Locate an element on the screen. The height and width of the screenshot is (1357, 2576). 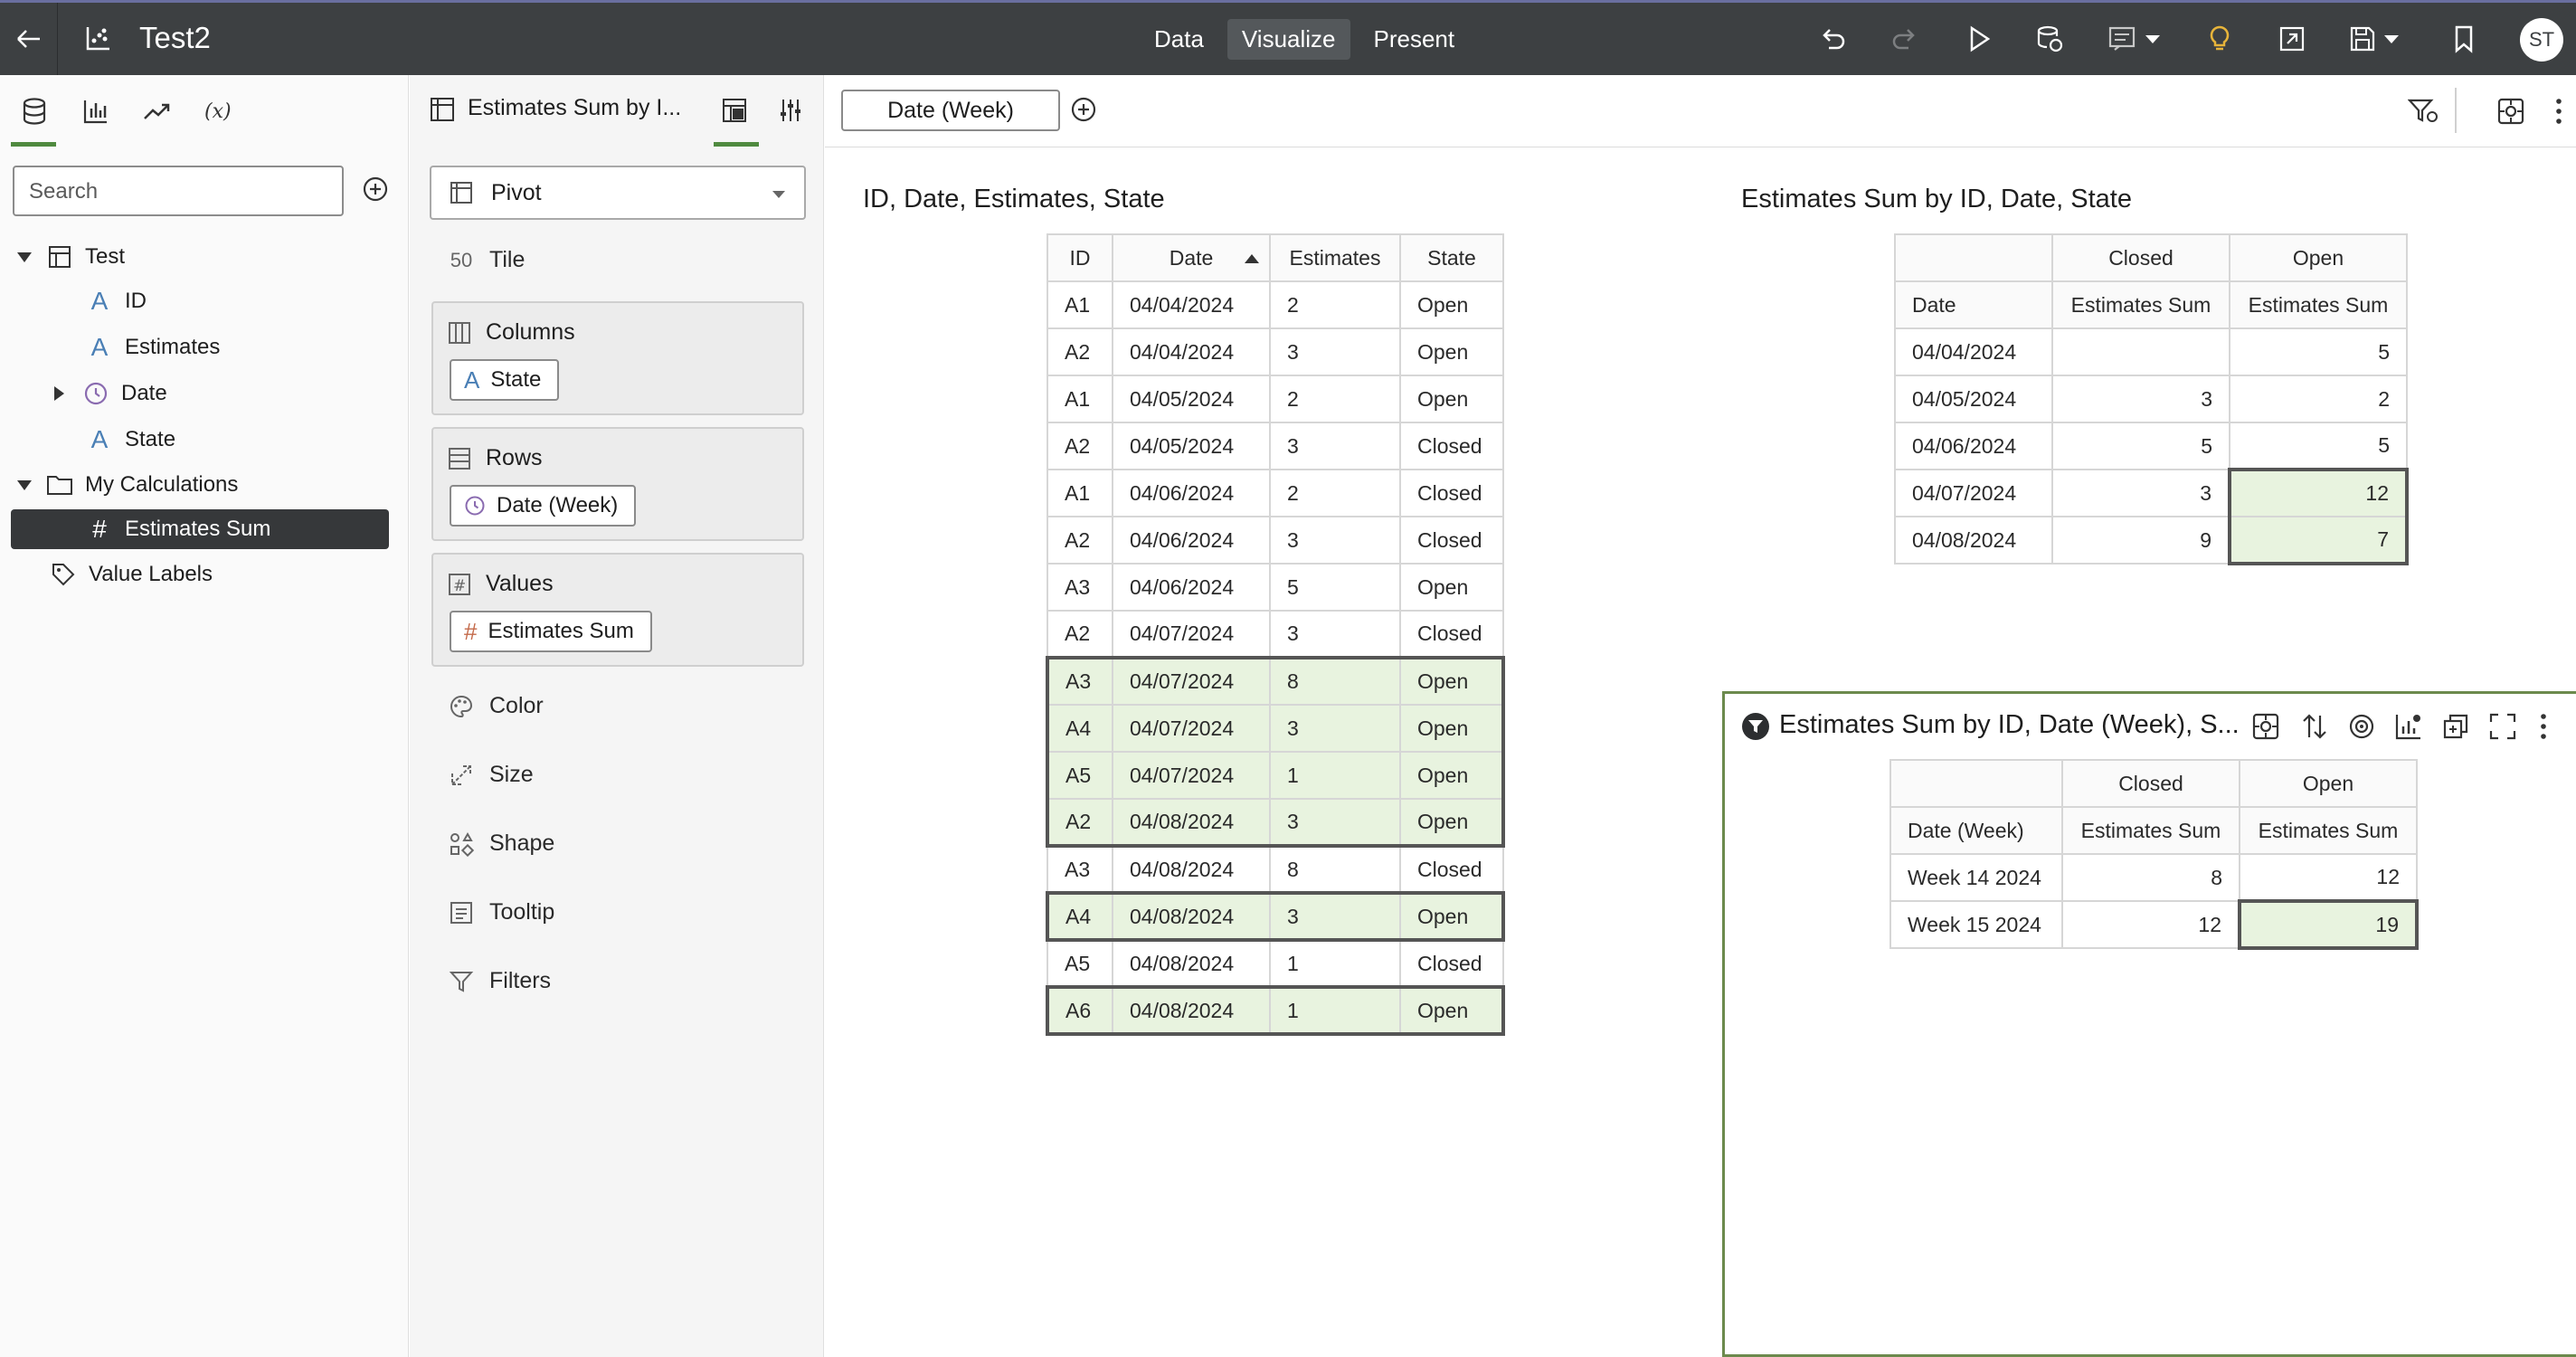
table-row: A3 04/07/2024 8 Open is located at coordinates (1276, 681).